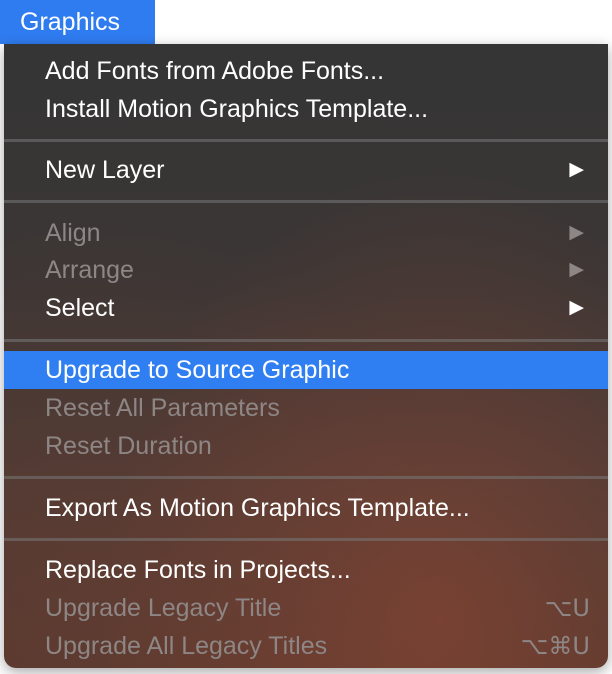 This screenshot has width=612, height=674. I want to click on menu-item-align: Align ▶, so click(306, 233).